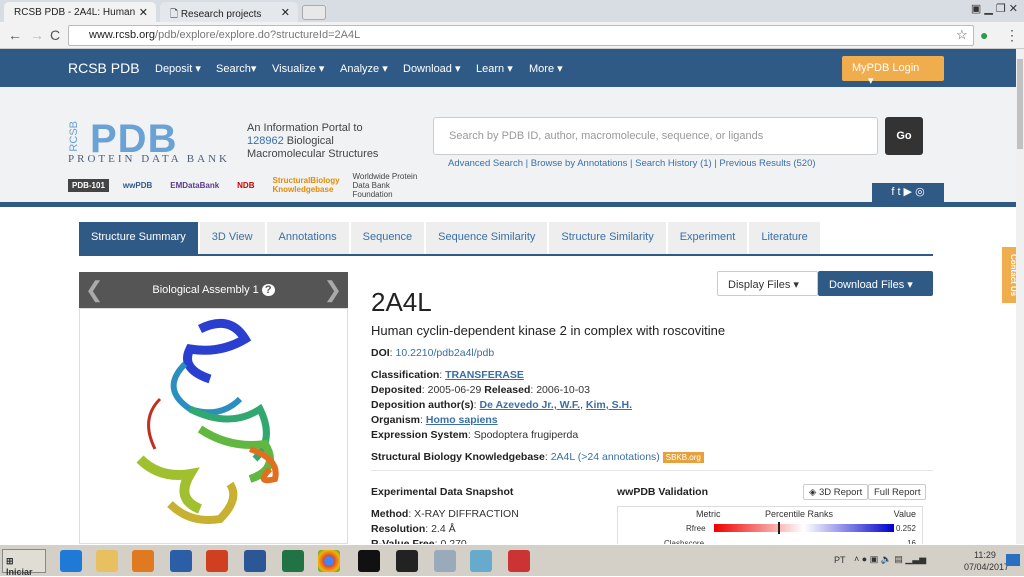 Image resolution: width=1024 pixels, height=577 pixels. I want to click on clock-time: 11:29, so click(985, 555).